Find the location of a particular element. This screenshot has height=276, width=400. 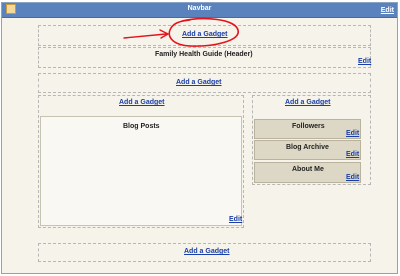

navbar: Navbar Edit is located at coordinates (199, 10).